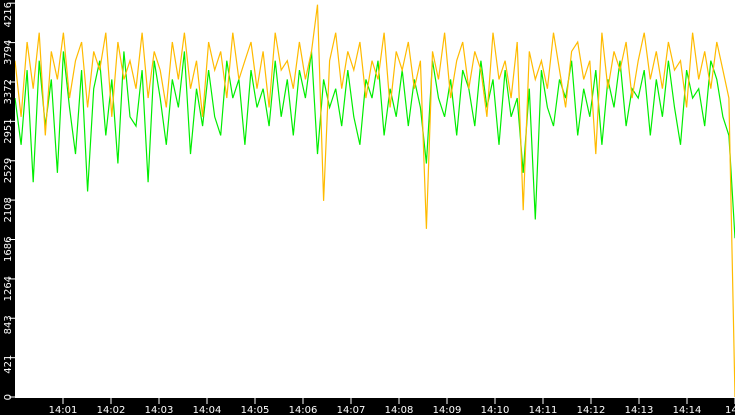  Describe the element at coordinates (63, 410) in the screenshot. I see `x-tick-label: 14:01` at that location.